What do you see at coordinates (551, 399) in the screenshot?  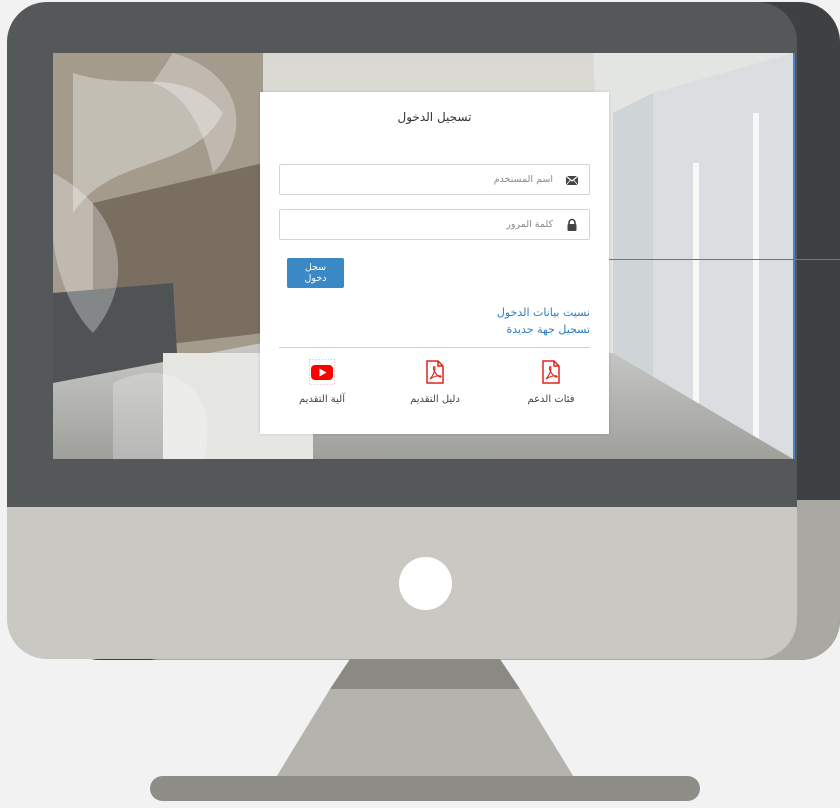 I see `resource-label: فئات الدعم` at bounding box center [551, 399].